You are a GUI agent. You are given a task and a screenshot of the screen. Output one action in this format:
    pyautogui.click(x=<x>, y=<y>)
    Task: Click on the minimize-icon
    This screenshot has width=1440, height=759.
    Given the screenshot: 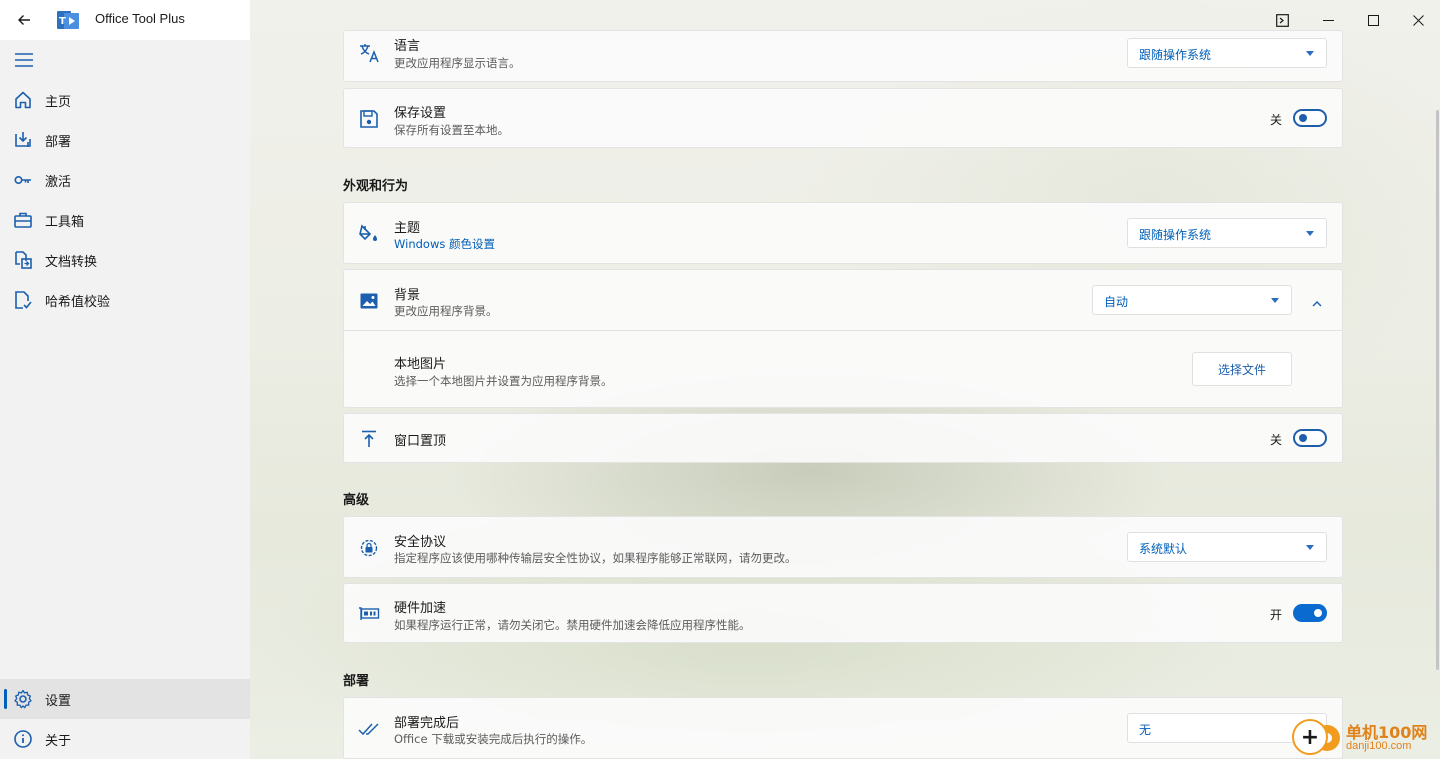 What is the action you would take?
    pyautogui.click(x=1328, y=20)
    